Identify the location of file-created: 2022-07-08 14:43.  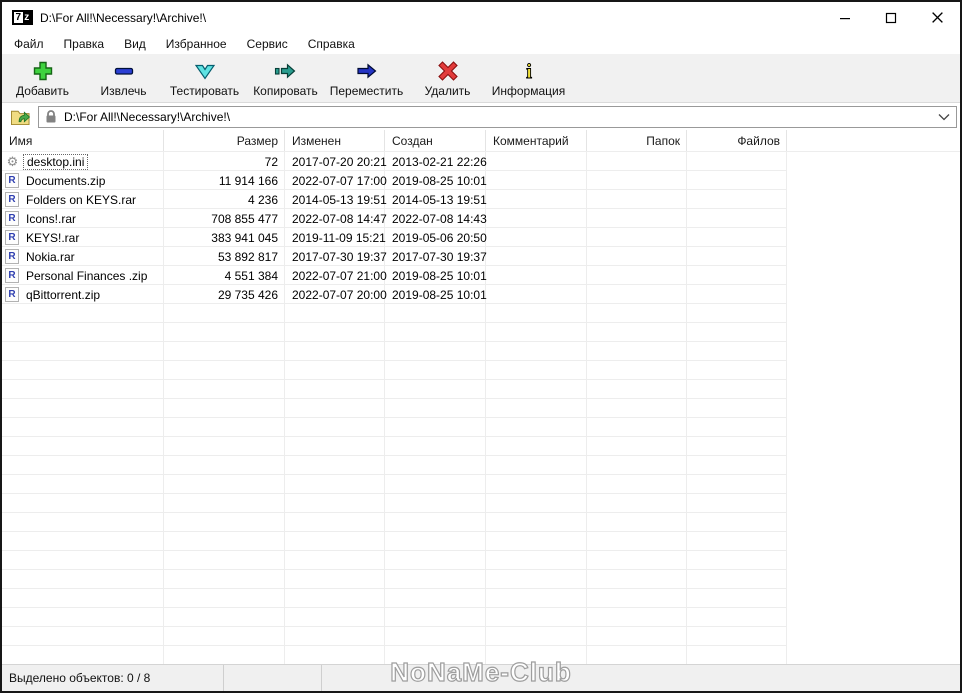
(439, 218).